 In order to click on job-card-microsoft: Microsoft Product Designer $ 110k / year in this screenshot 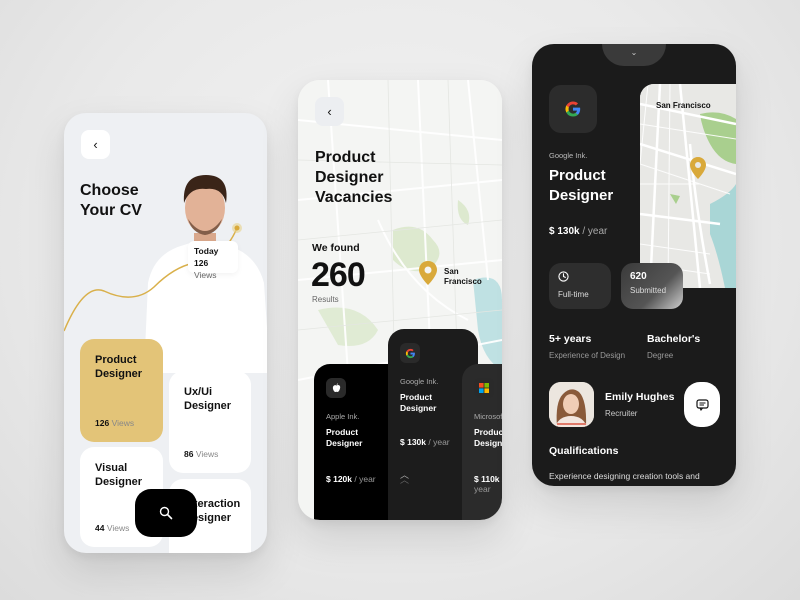, I will do `click(482, 442)`.